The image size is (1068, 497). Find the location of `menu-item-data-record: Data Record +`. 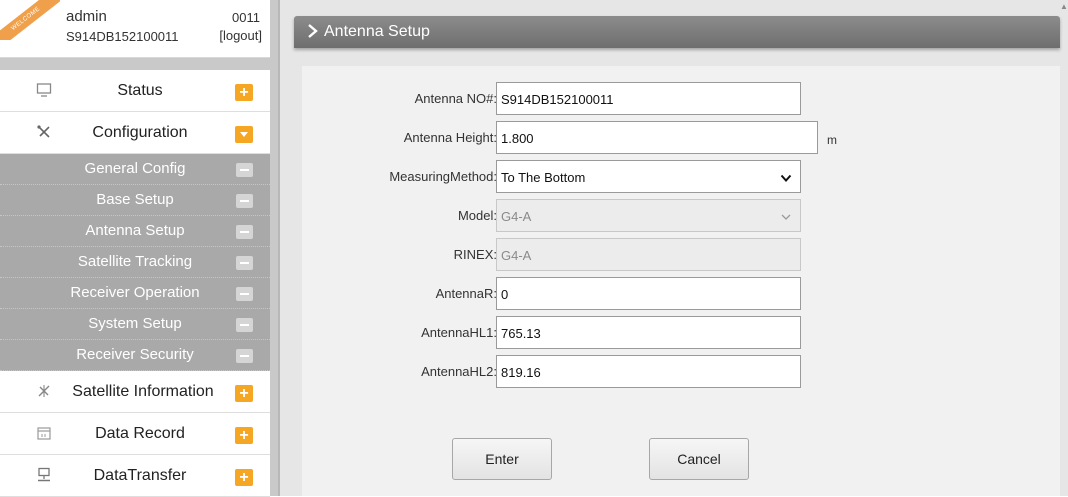

menu-item-data-record: Data Record + is located at coordinates (135, 434).